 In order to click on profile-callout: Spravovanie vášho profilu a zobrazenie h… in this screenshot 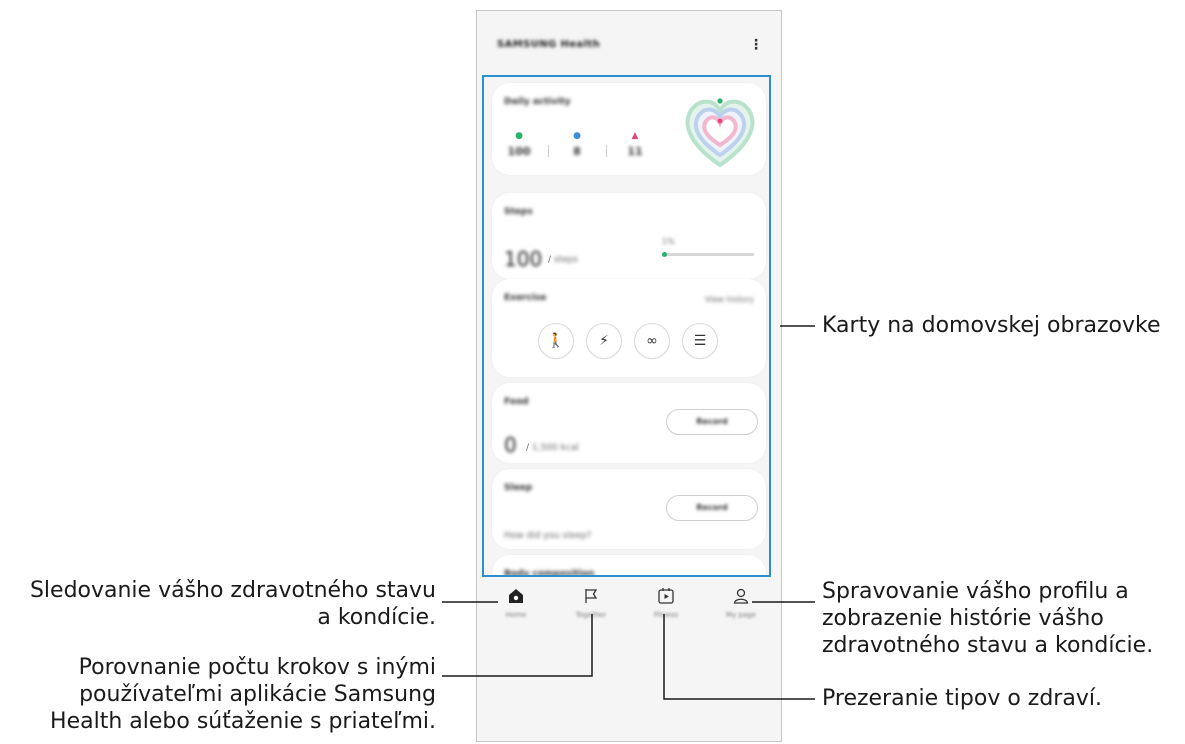, I will do `click(988, 618)`.